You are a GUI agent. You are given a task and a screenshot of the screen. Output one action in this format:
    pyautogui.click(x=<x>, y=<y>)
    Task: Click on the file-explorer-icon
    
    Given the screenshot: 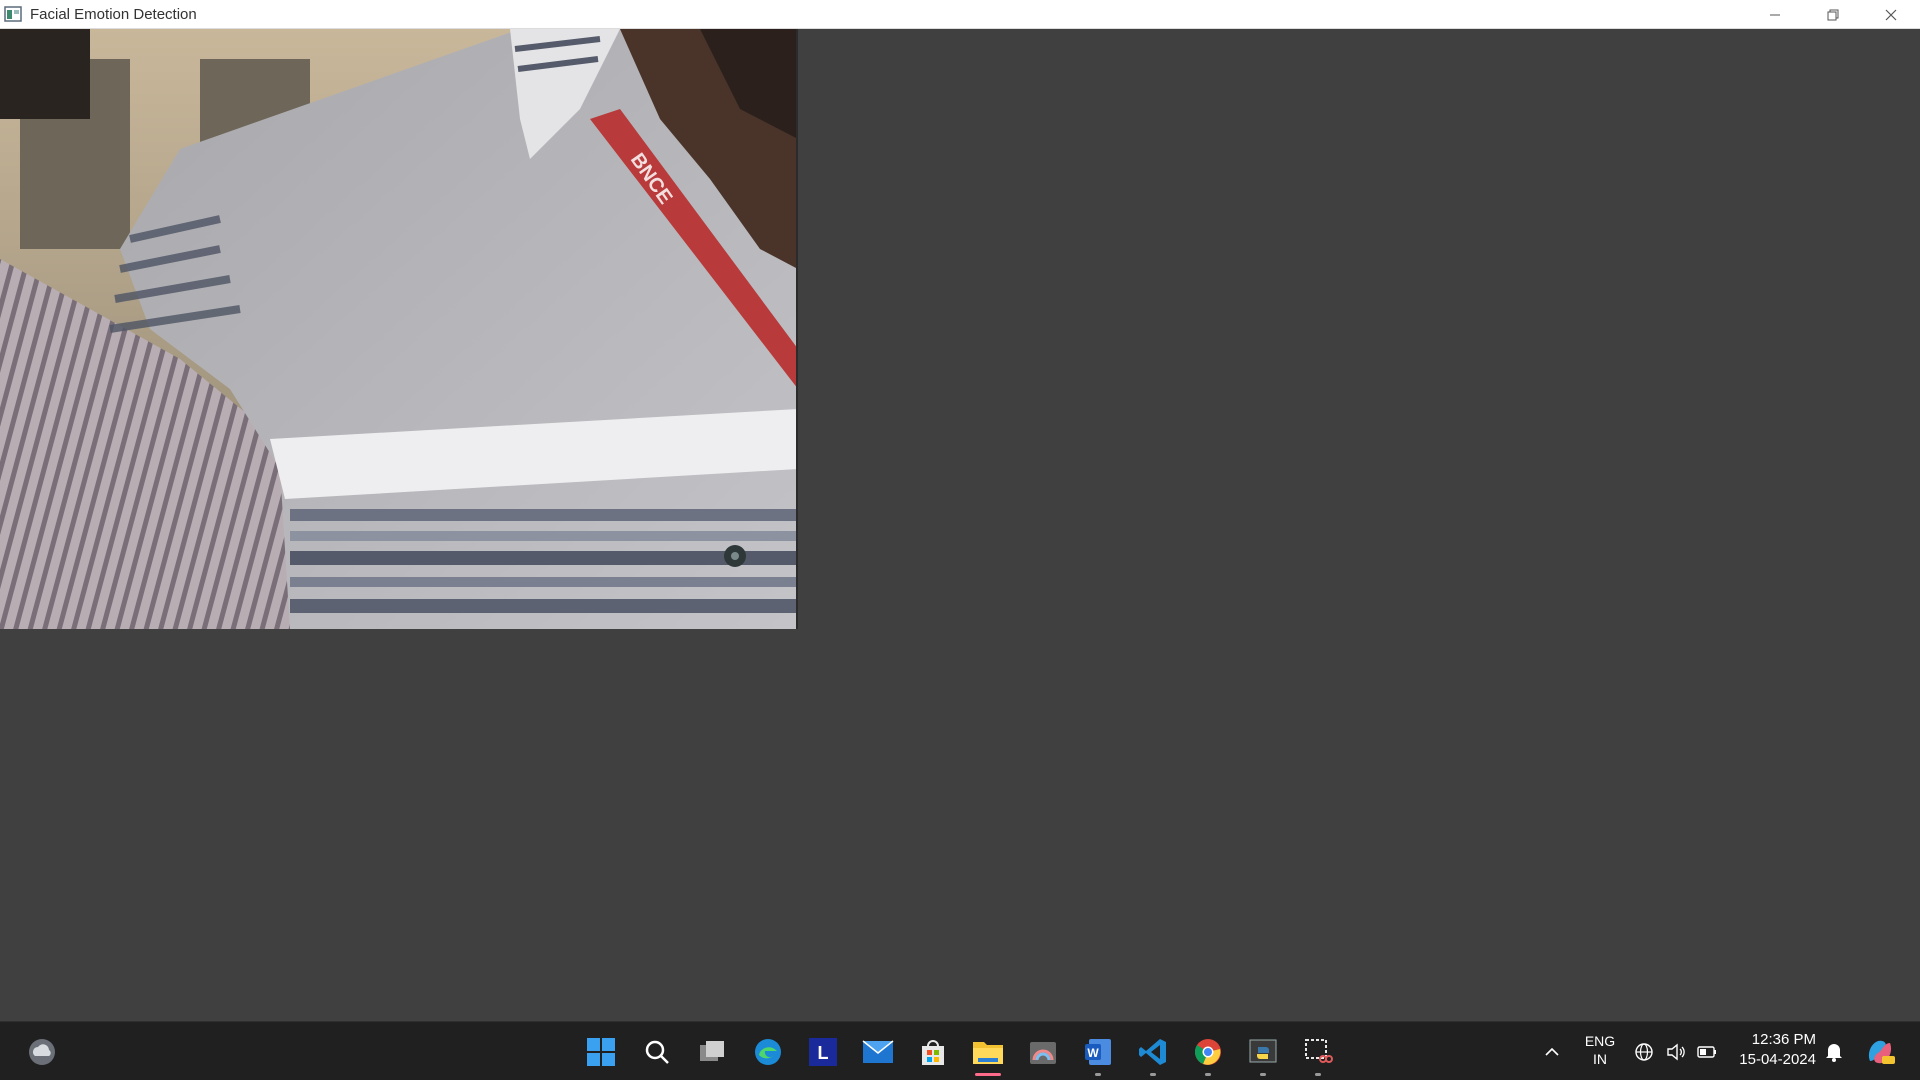 What is the action you would take?
    pyautogui.click(x=988, y=1053)
    